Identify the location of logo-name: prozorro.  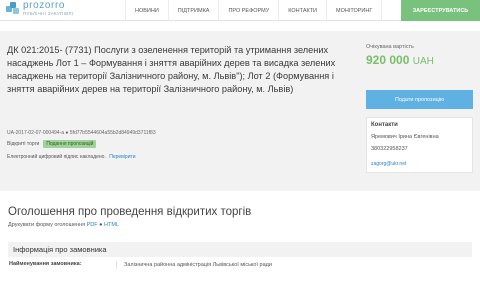
(44, 5).